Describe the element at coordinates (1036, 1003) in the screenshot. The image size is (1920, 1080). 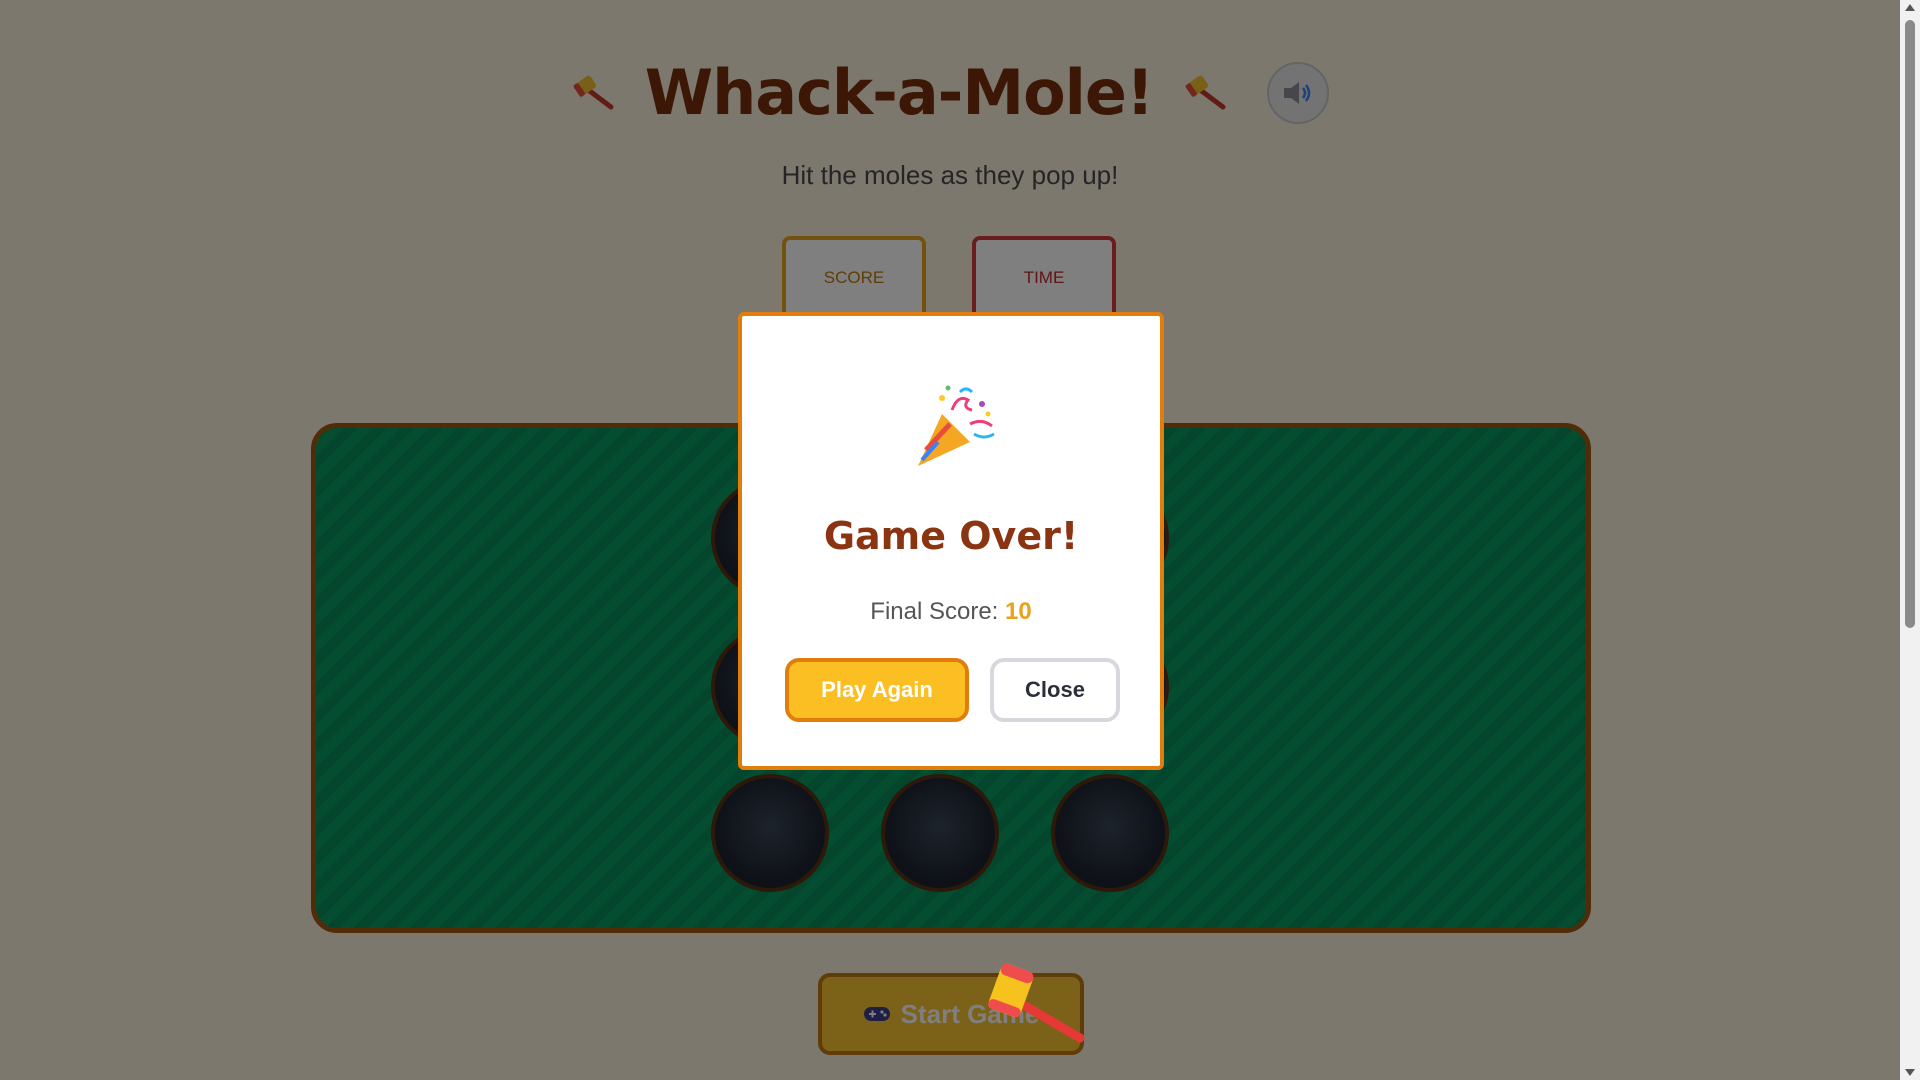
I see `hammer-cursor-icon` at that location.